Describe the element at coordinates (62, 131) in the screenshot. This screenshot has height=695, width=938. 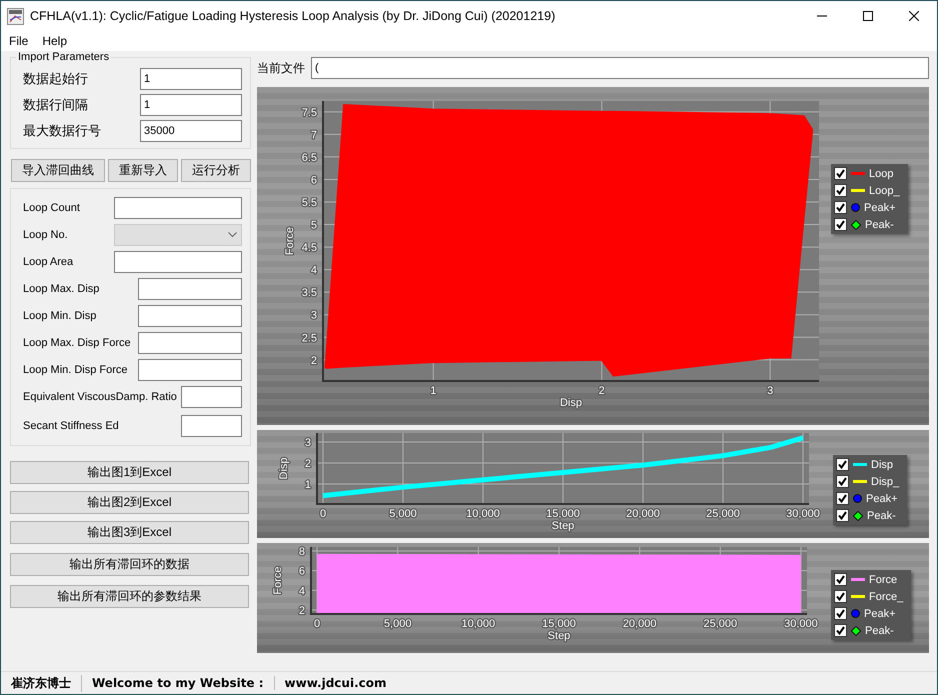
I see `field-label: 最大数据行号` at that location.